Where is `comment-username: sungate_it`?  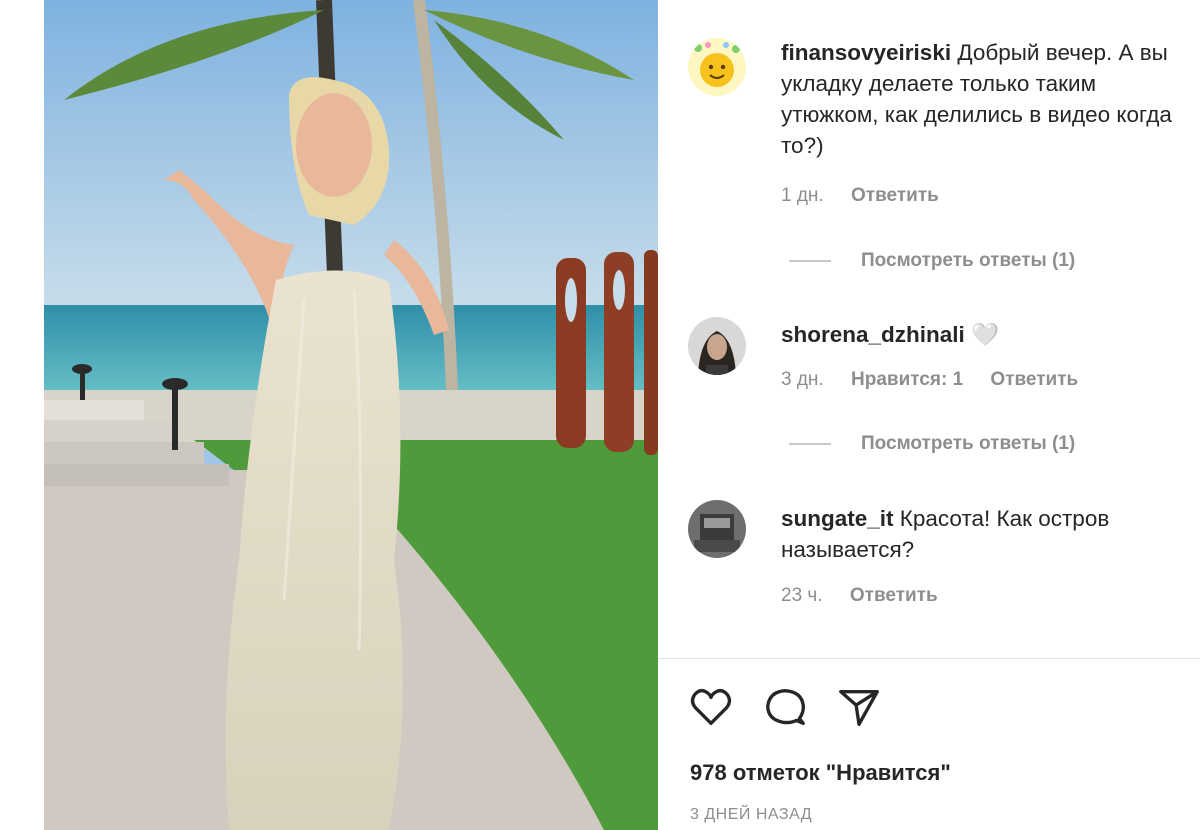 comment-username: sungate_it is located at coordinates (837, 518).